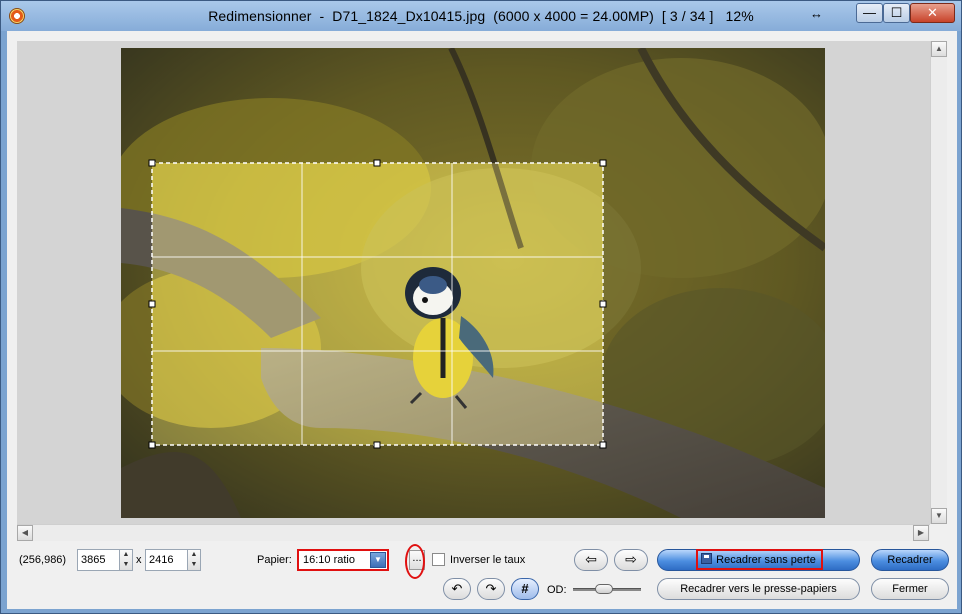 The image size is (962, 614). What do you see at coordinates (43, 560) in the screenshot?
I see `cursor-coordinates: (256,986)` at bounding box center [43, 560].